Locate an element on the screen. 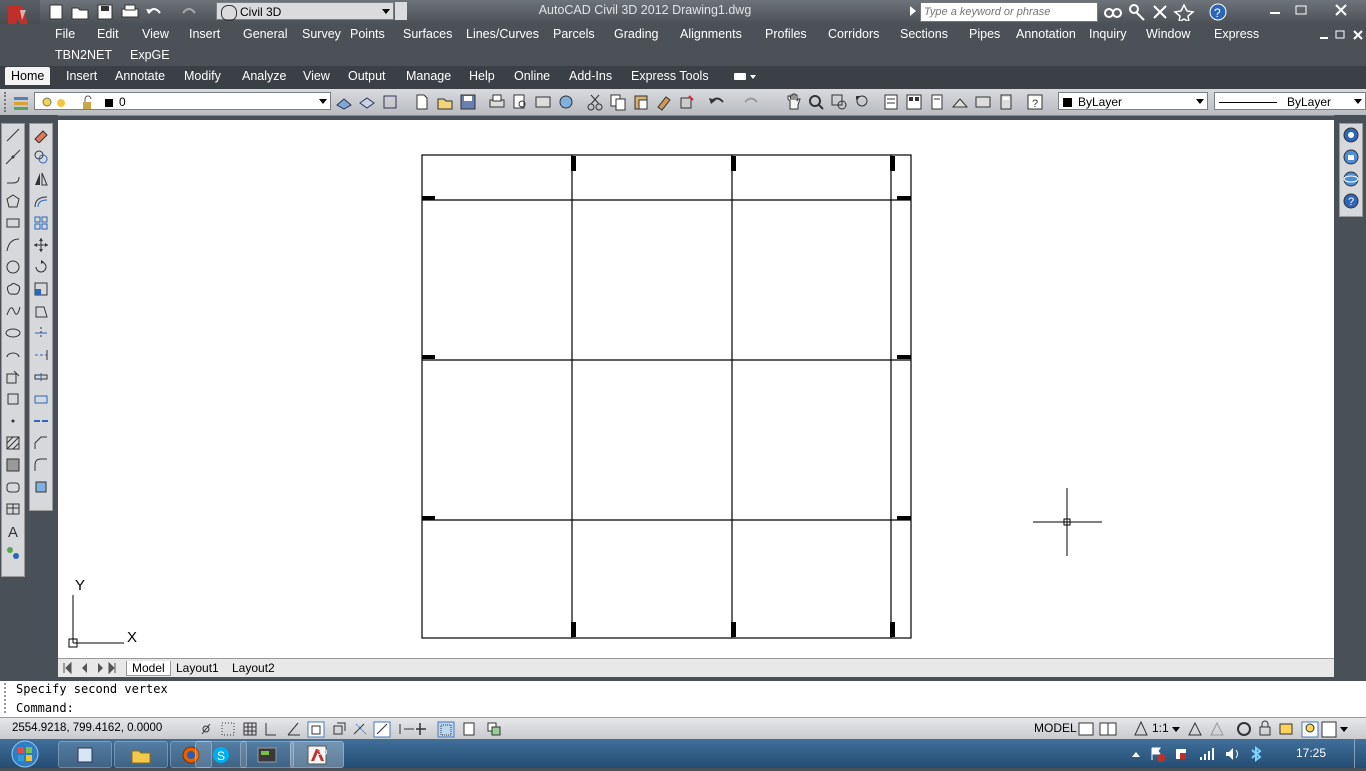  rotate-icon is located at coordinates (41, 267).